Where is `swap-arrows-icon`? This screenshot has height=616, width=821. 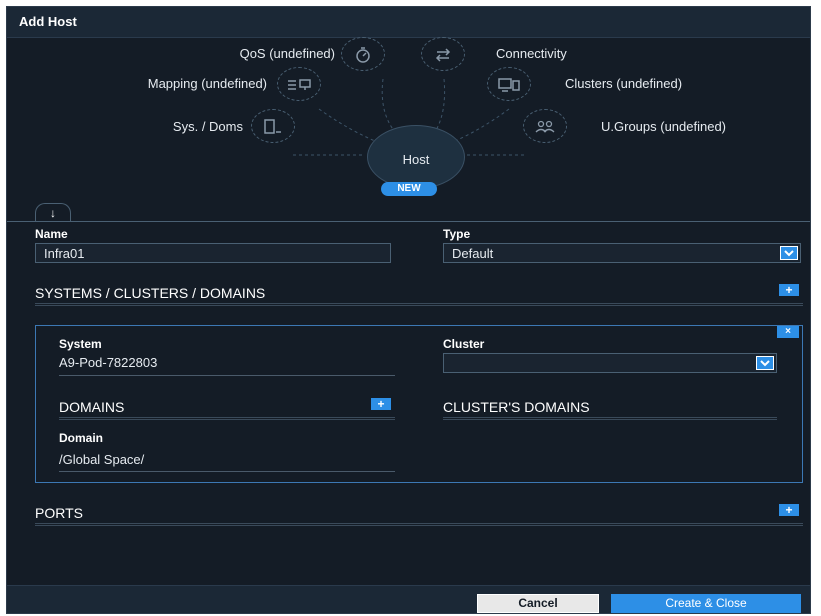 swap-arrows-icon is located at coordinates (443, 54).